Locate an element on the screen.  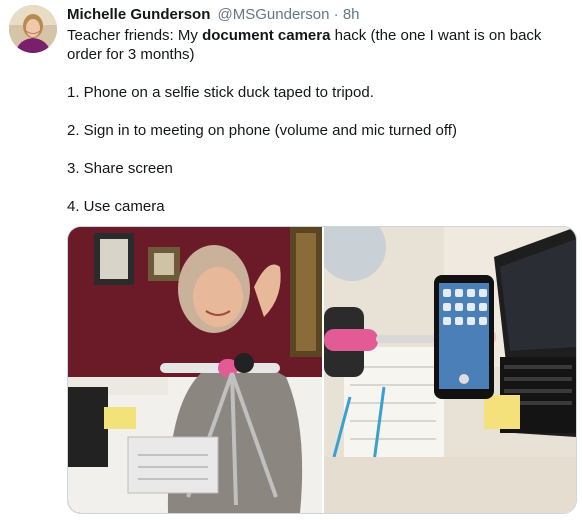
author-name: Michelle Gunderson is located at coordinates (138, 14).